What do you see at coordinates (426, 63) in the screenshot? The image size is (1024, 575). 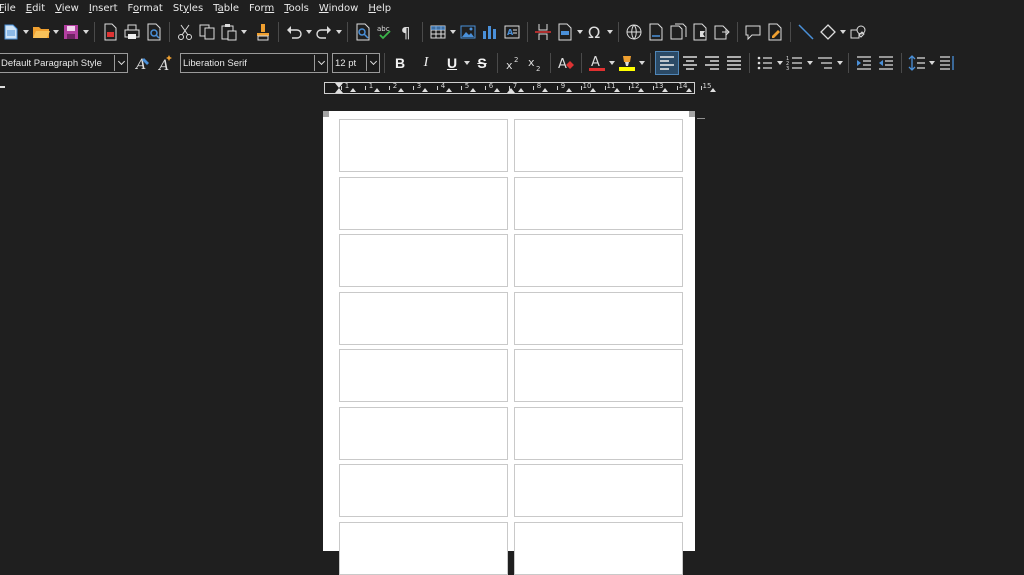 I see `italic-button: I` at bounding box center [426, 63].